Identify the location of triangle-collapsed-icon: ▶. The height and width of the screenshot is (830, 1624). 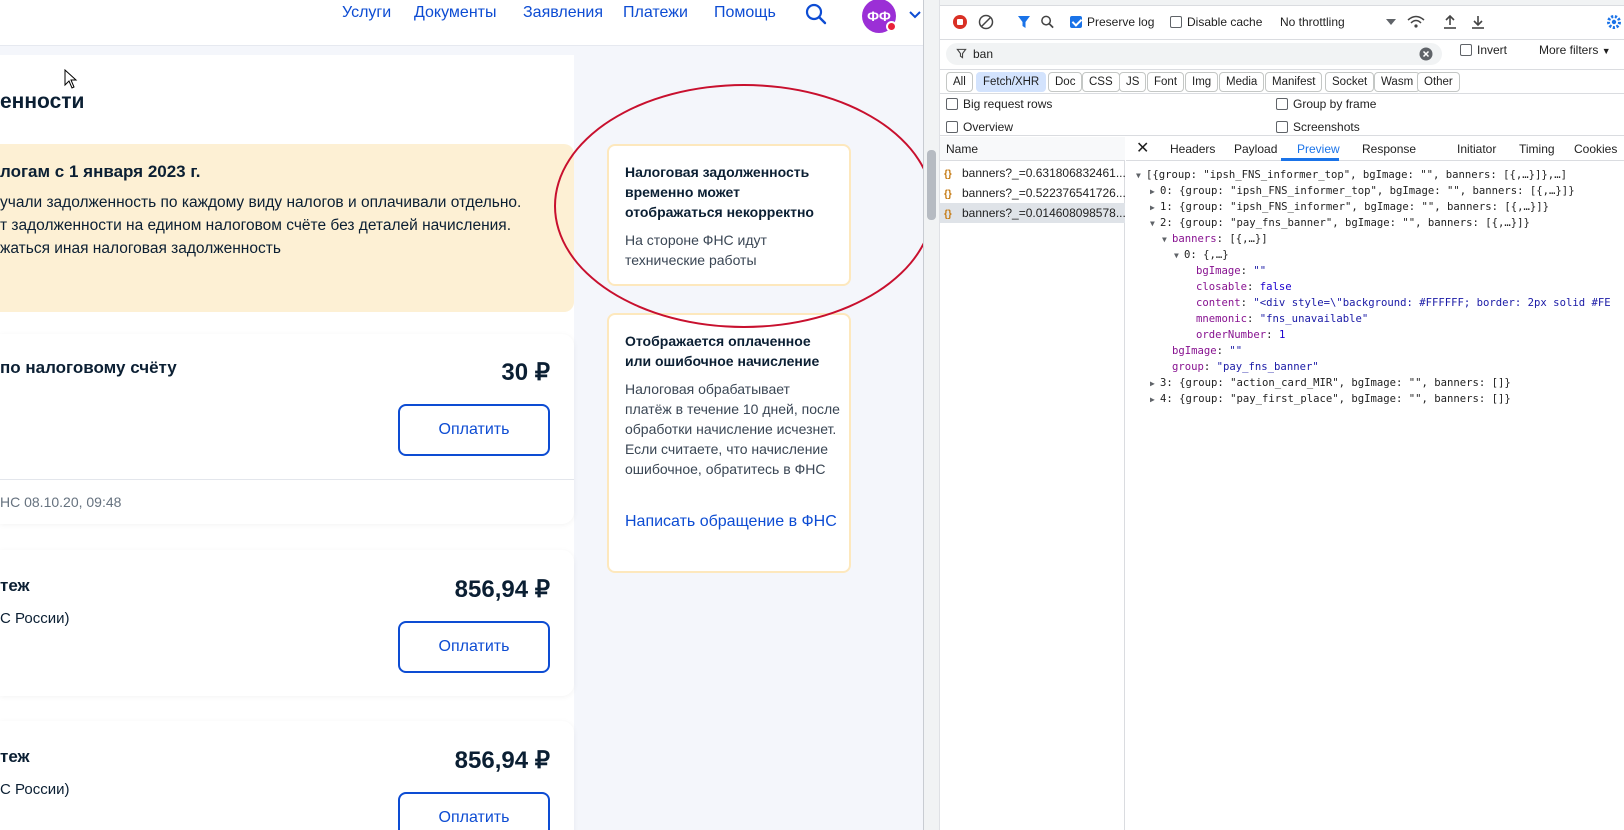
(1152, 207).